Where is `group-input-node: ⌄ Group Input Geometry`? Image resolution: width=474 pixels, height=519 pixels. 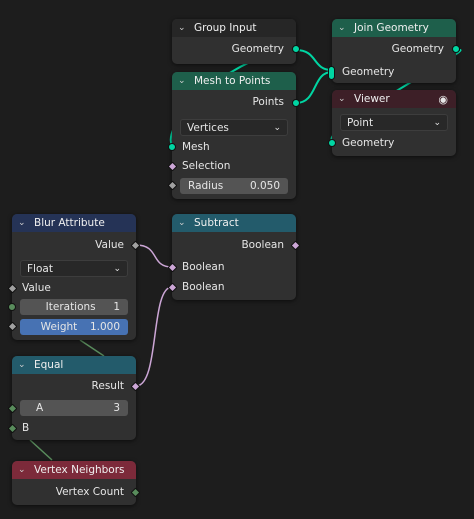 group-input-node: ⌄ Group Input Geometry is located at coordinates (236, 41).